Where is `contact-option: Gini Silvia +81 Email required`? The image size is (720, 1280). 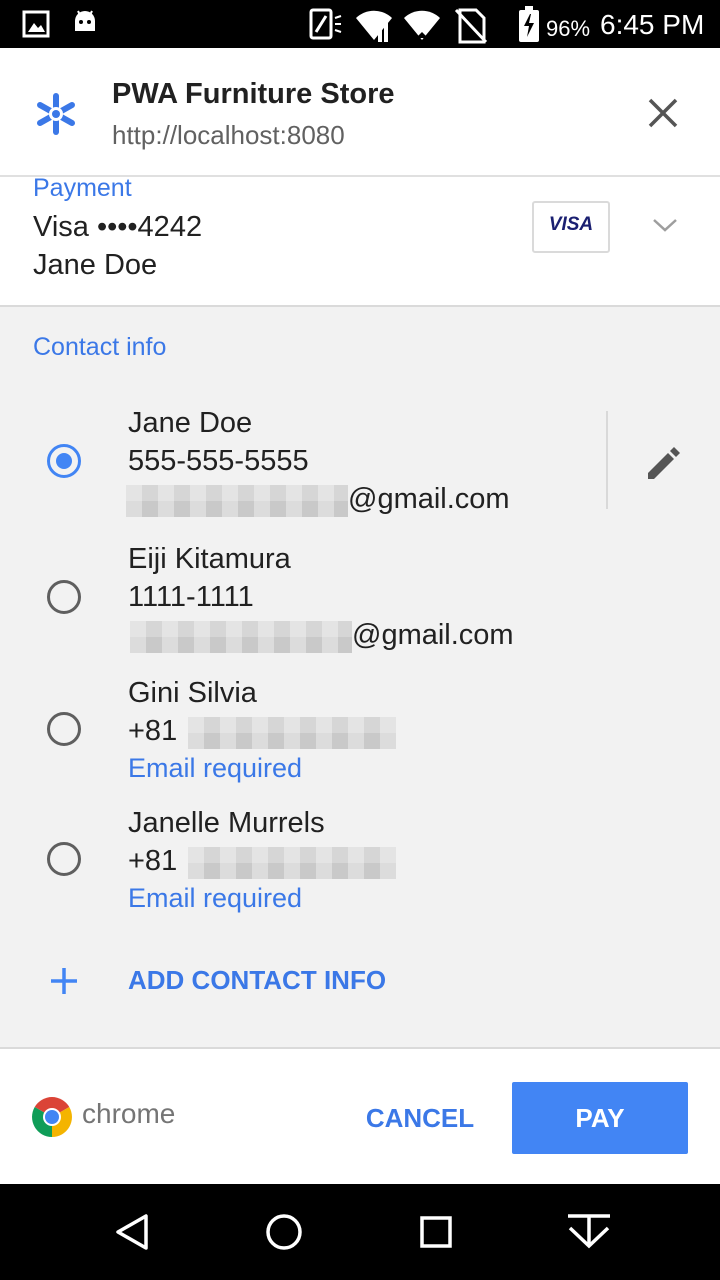
contact-option: Gini Silvia +81 Email required is located at coordinates (360, 731).